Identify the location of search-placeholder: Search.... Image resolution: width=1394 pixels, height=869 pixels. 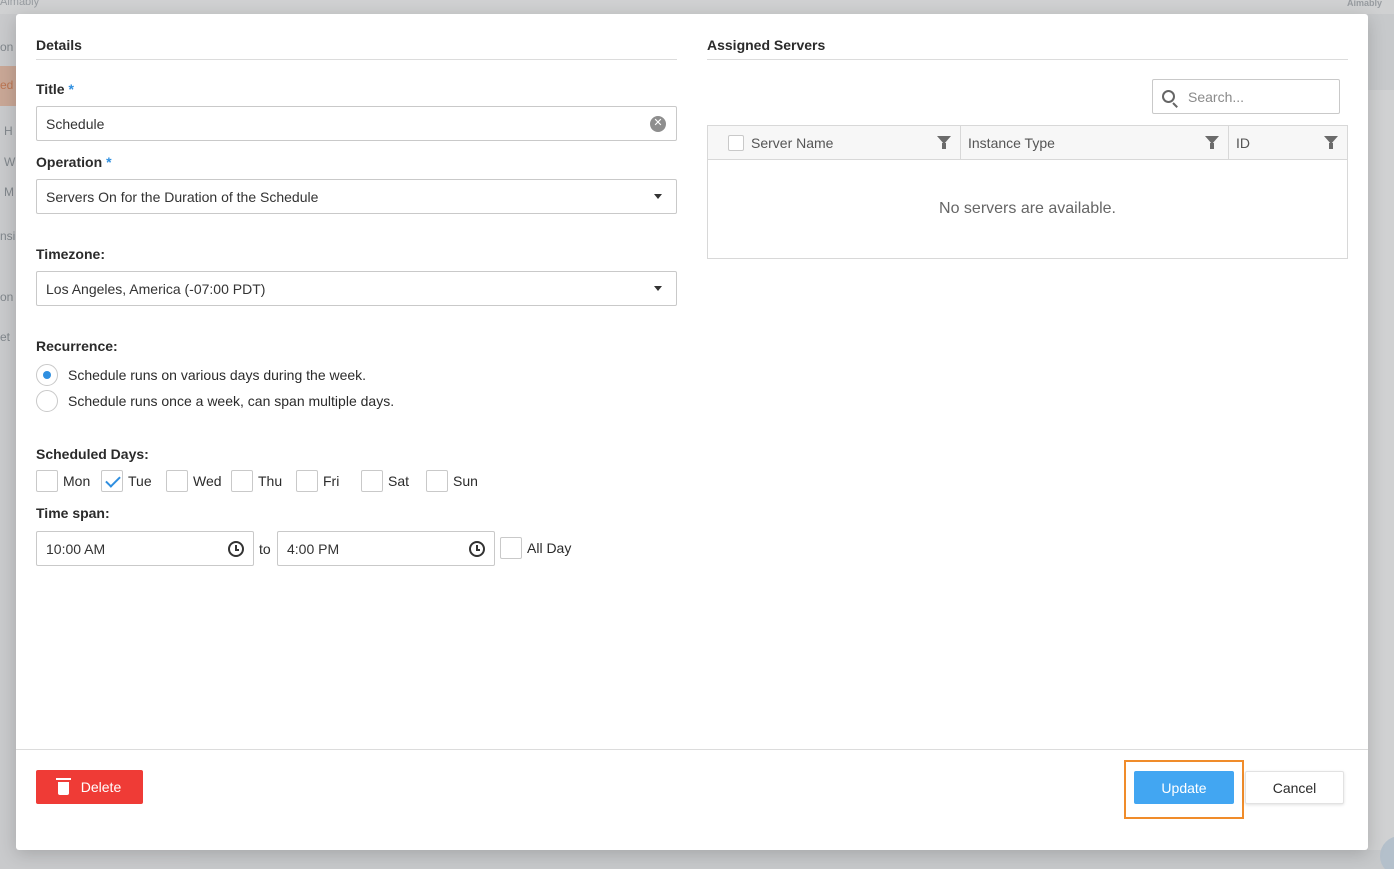
(1216, 96).